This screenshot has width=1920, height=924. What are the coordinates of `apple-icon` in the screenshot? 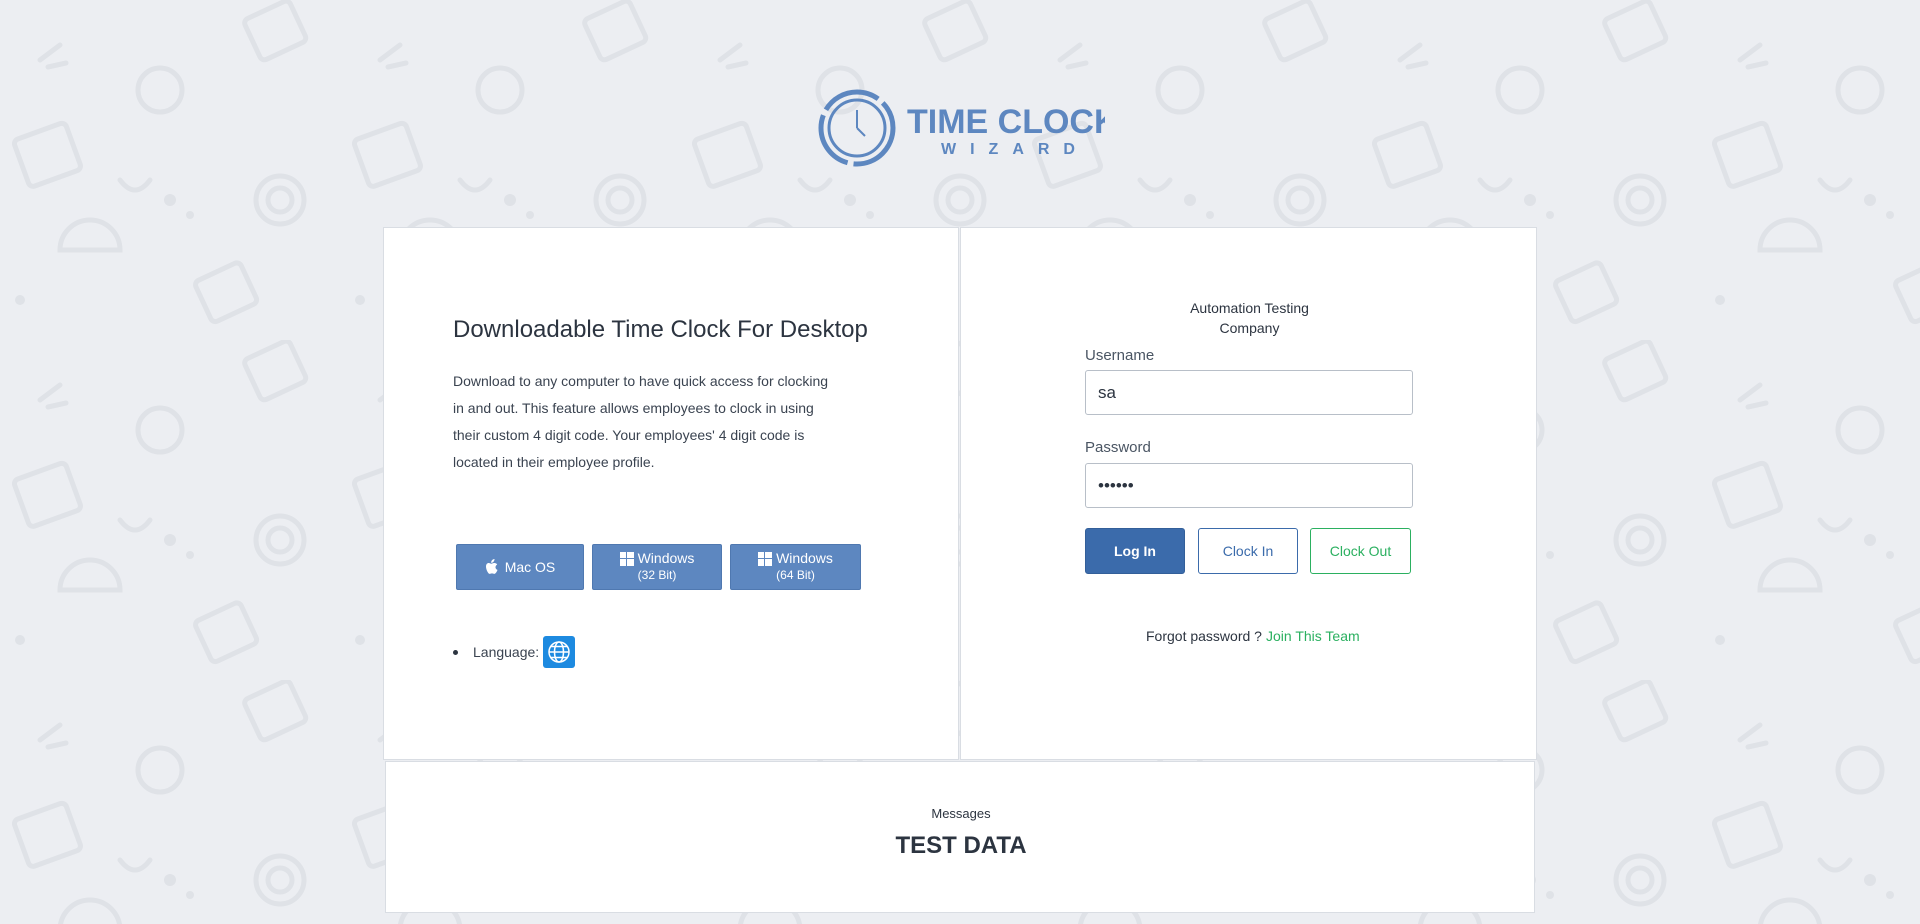 It's located at (491, 566).